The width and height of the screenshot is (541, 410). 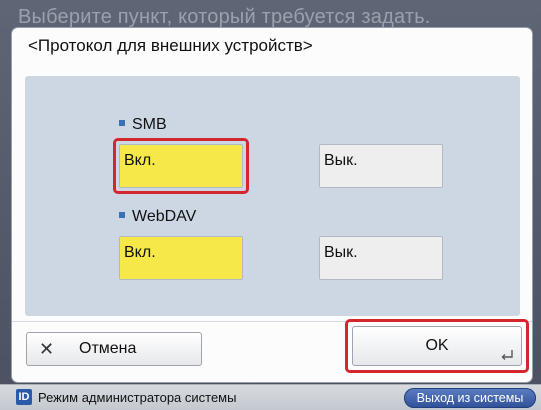 I want to click on ok-label: OK, so click(x=437, y=345).